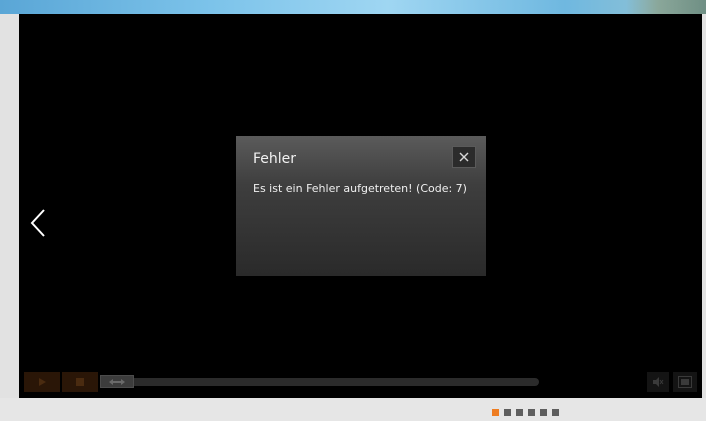  I want to click on slider-pagination, so click(525, 412).